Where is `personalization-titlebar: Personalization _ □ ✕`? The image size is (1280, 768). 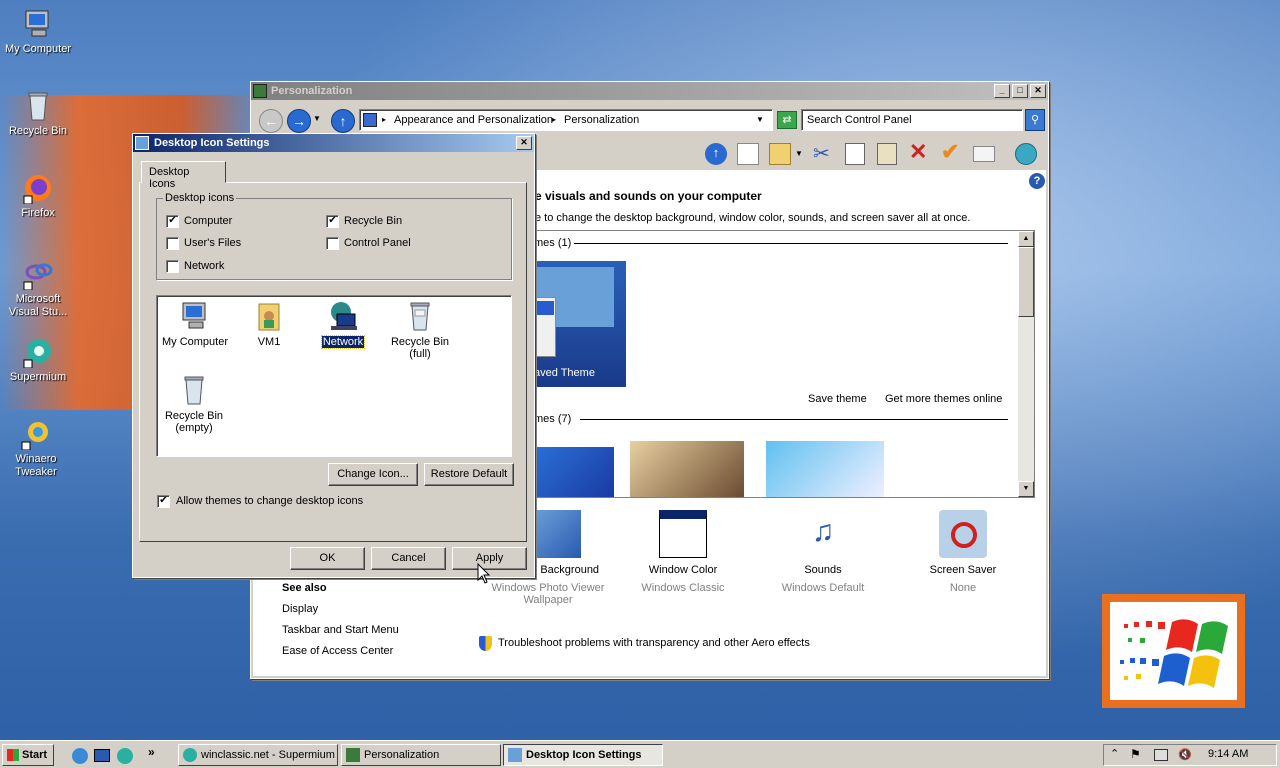 personalization-titlebar: Personalization _ □ ✕ is located at coordinates (649, 91).